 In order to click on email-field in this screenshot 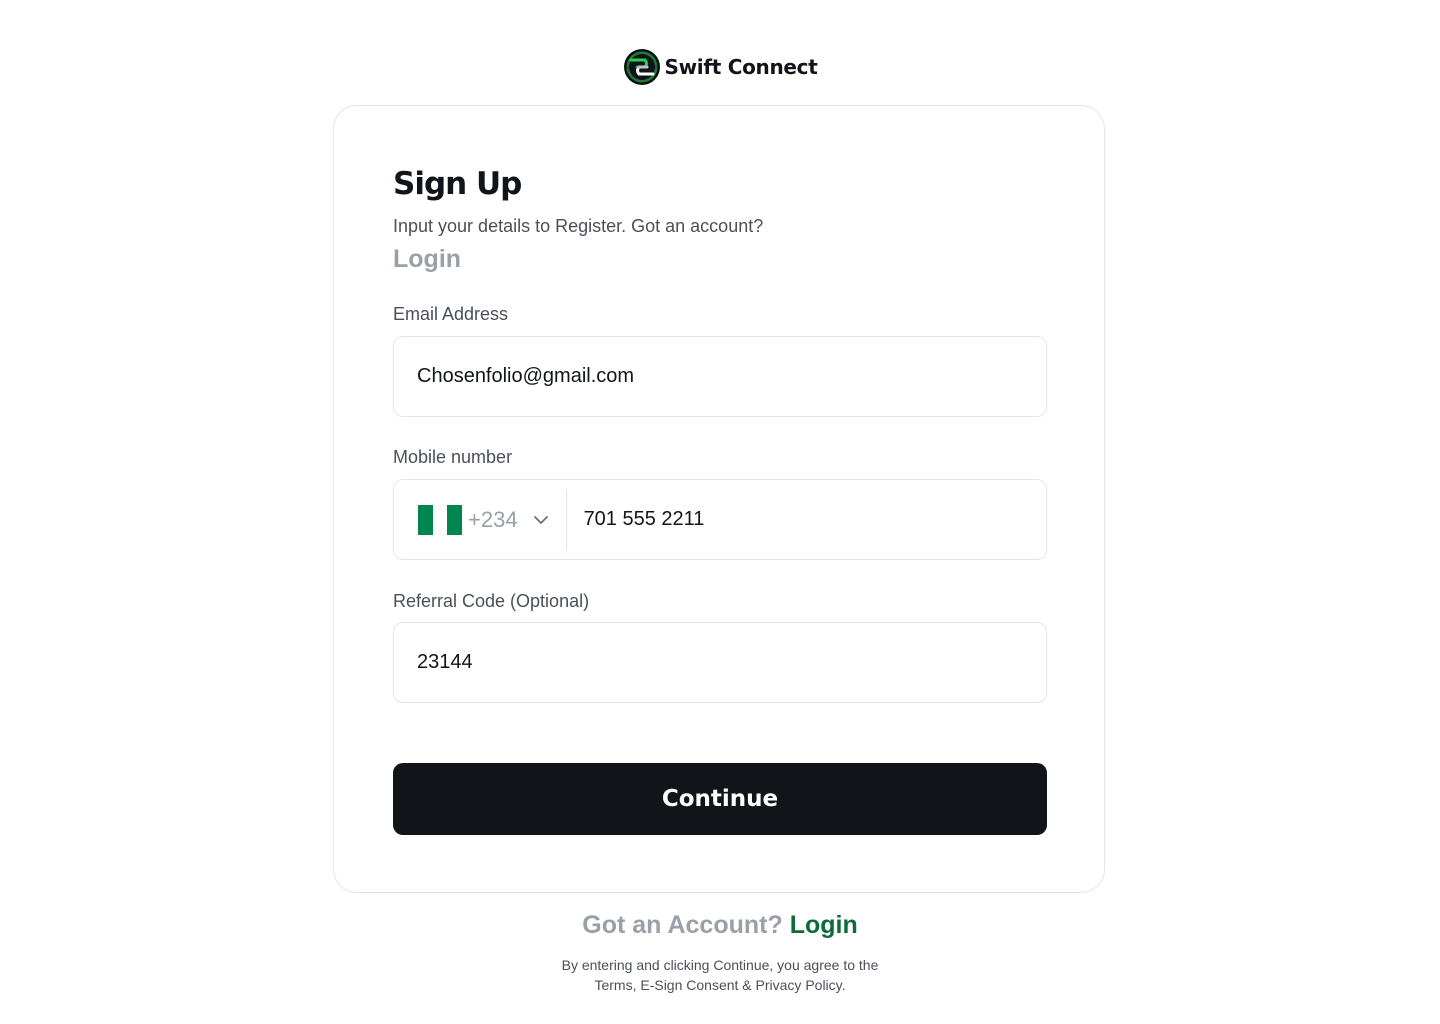, I will do `click(720, 376)`.